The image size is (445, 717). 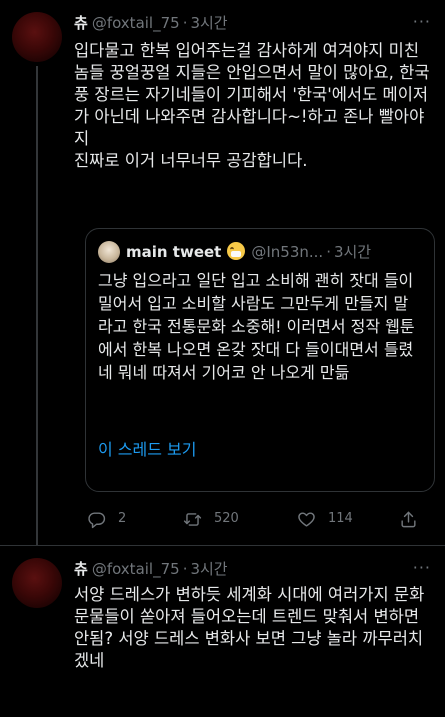 I want to click on tweet-actions: 2 520 114, so click(x=257, y=519).